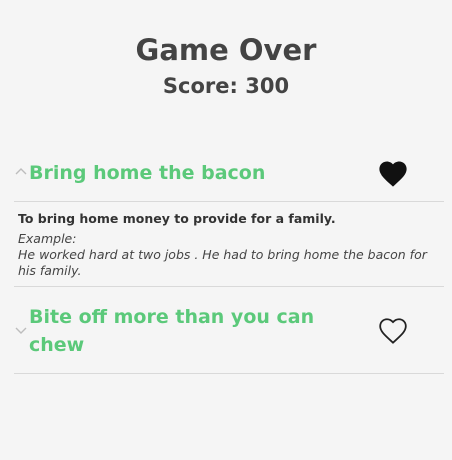 The image size is (452, 460). Describe the element at coordinates (393, 330) in the screenshot. I see `heart-outline-icon` at that location.